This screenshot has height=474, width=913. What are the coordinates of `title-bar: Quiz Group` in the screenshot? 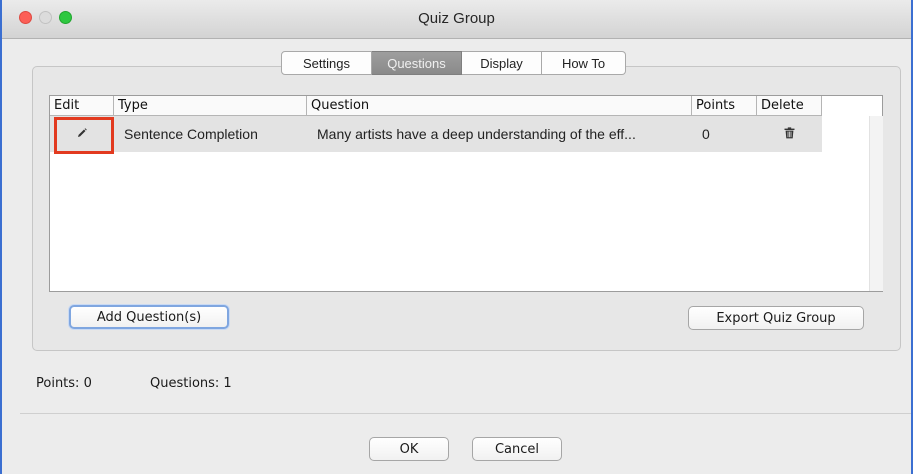 It's located at (456, 19).